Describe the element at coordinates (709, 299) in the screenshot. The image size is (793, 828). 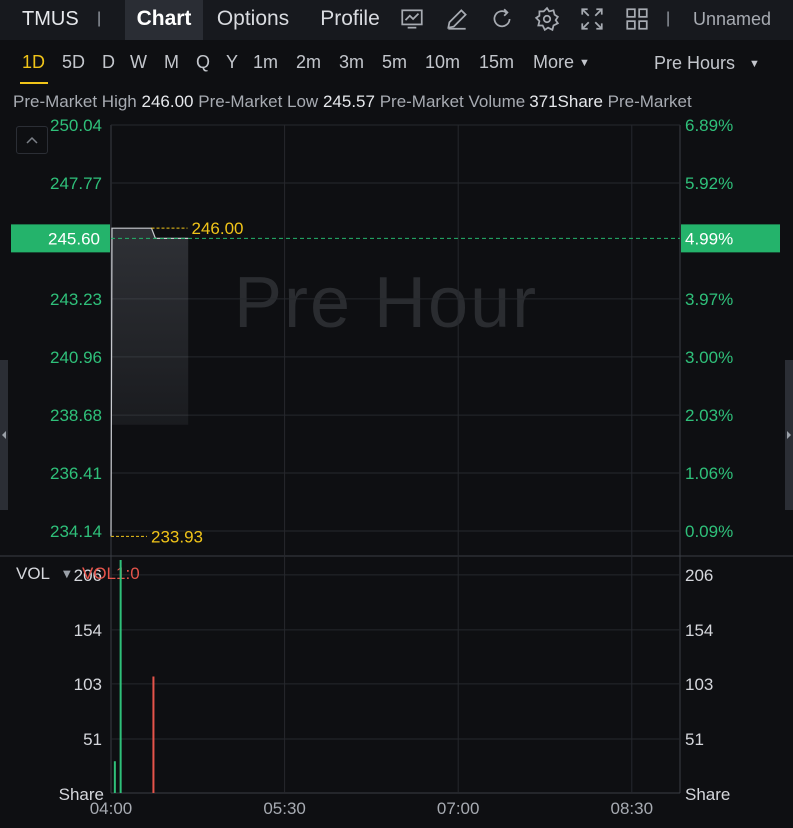
I see `pct-tick-label: 3.97%` at that location.